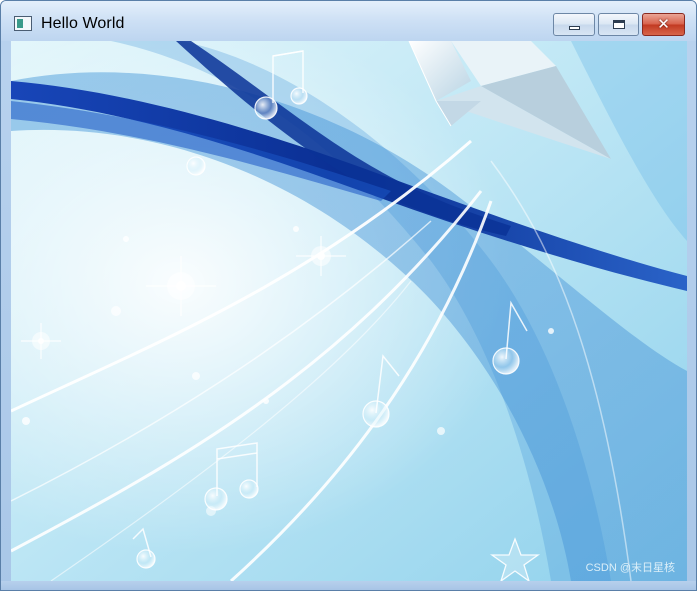 The height and width of the screenshot is (591, 697). What do you see at coordinates (348, 21) in the screenshot?
I see `title-bar: Hello World ✕` at bounding box center [348, 21].